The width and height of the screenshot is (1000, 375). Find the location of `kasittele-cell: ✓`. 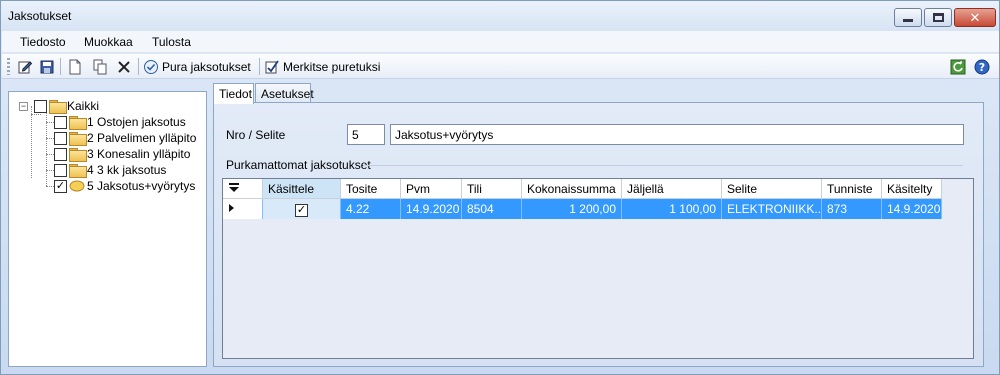

kasittele-cell: ✓ is located at coordinates (302, 209).